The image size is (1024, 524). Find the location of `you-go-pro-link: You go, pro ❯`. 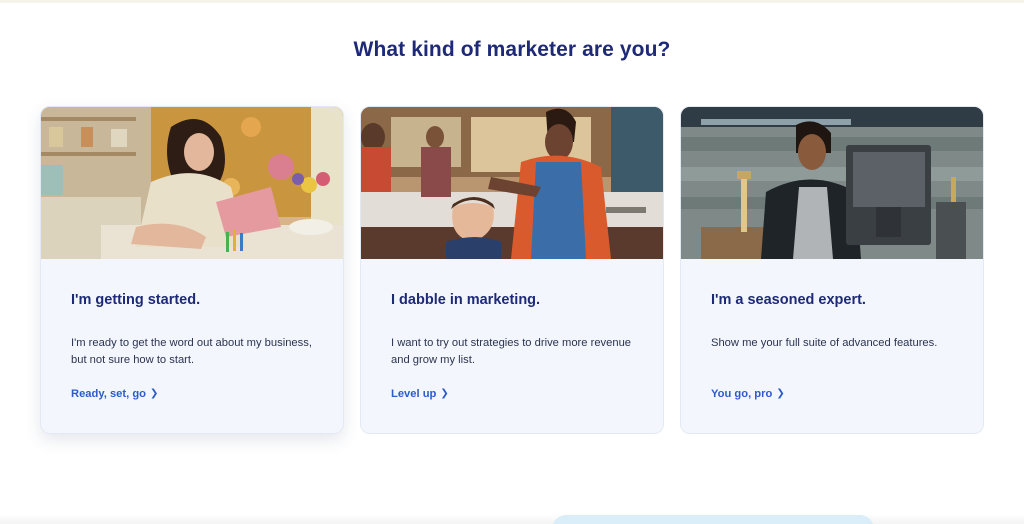

you-go-pro-link: You go, pro ❯ is located at coordinates (832, 394).